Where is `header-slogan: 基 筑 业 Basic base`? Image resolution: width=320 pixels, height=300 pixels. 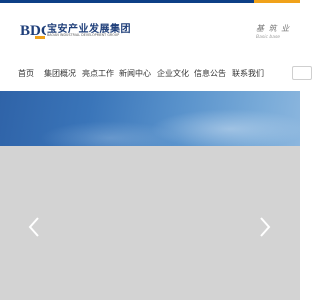 header-slogan: 基 筑 业 Basic base is located at coordinates (278, 31).